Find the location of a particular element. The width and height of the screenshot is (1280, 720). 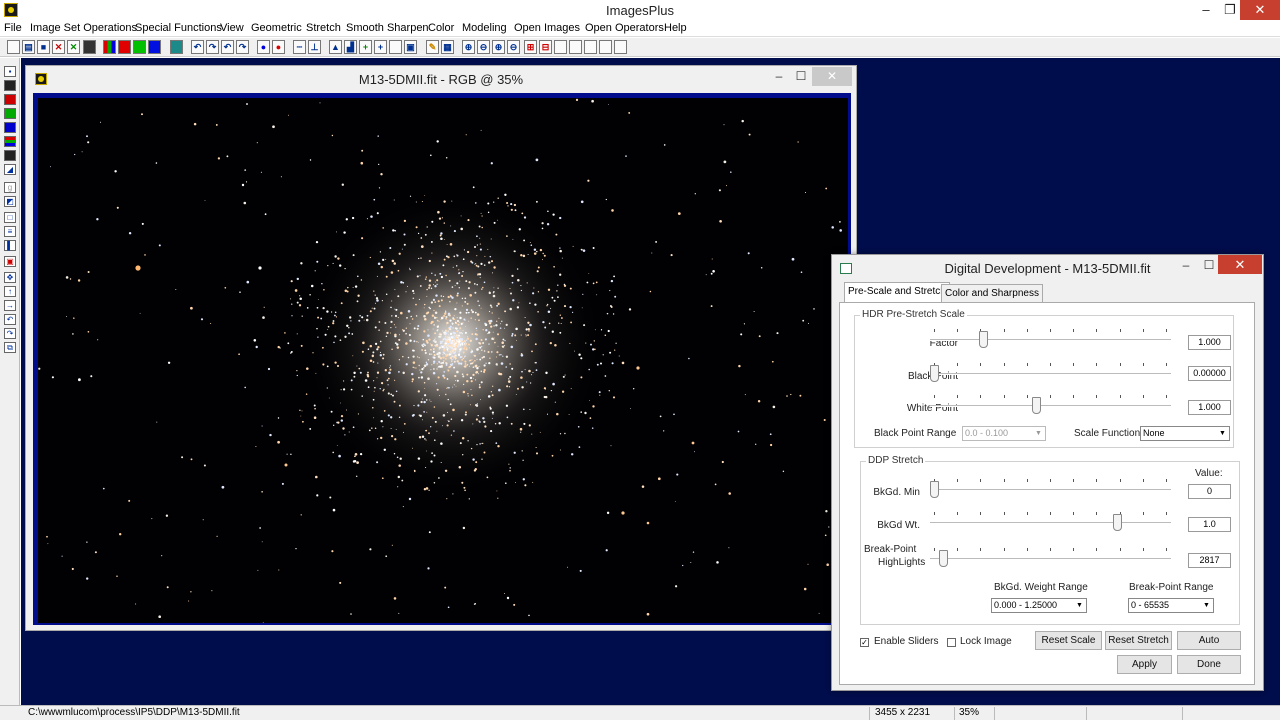

enable-sliders-checkbox: ✓ is located at coordinates (864, 642).